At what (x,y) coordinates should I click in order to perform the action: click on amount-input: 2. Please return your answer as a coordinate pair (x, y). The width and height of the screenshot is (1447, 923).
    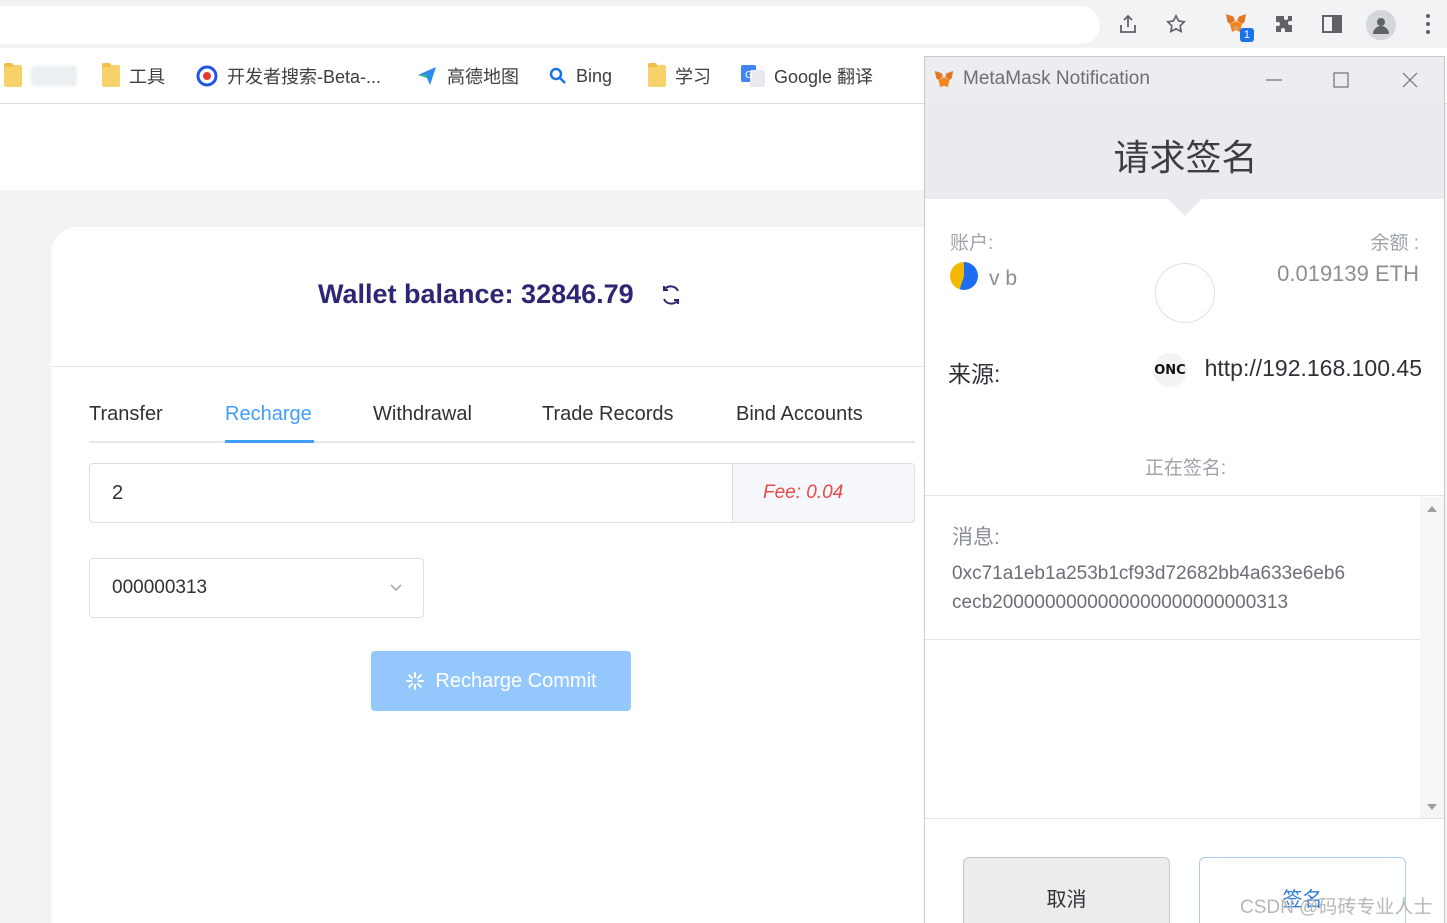
    Looking at the image, I should click on (411, 493).